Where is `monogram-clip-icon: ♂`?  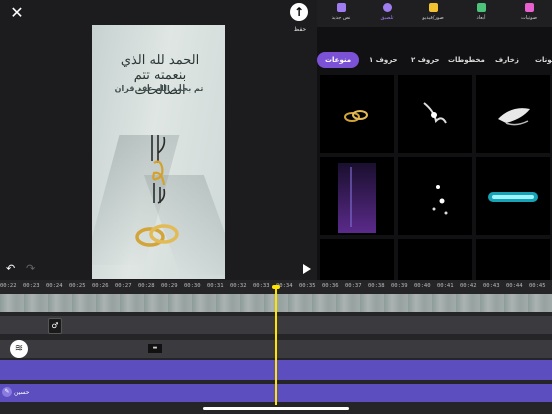
monogram-clip-icon: ♂ is located at coordinates (55, 326).